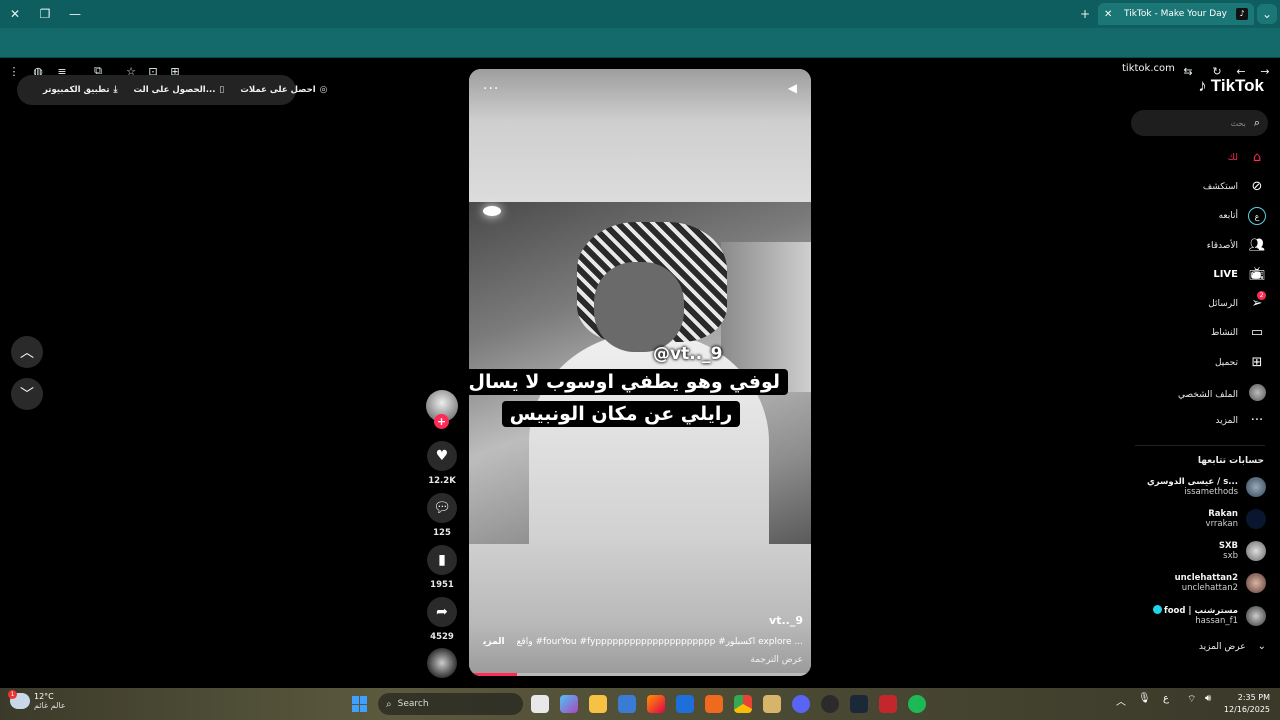 The height and width of the screenshot is (720, 1280). Describe the element at coordinates (442, 560) in the screenshot. I see `bookmark-icon: ▮` at that location.